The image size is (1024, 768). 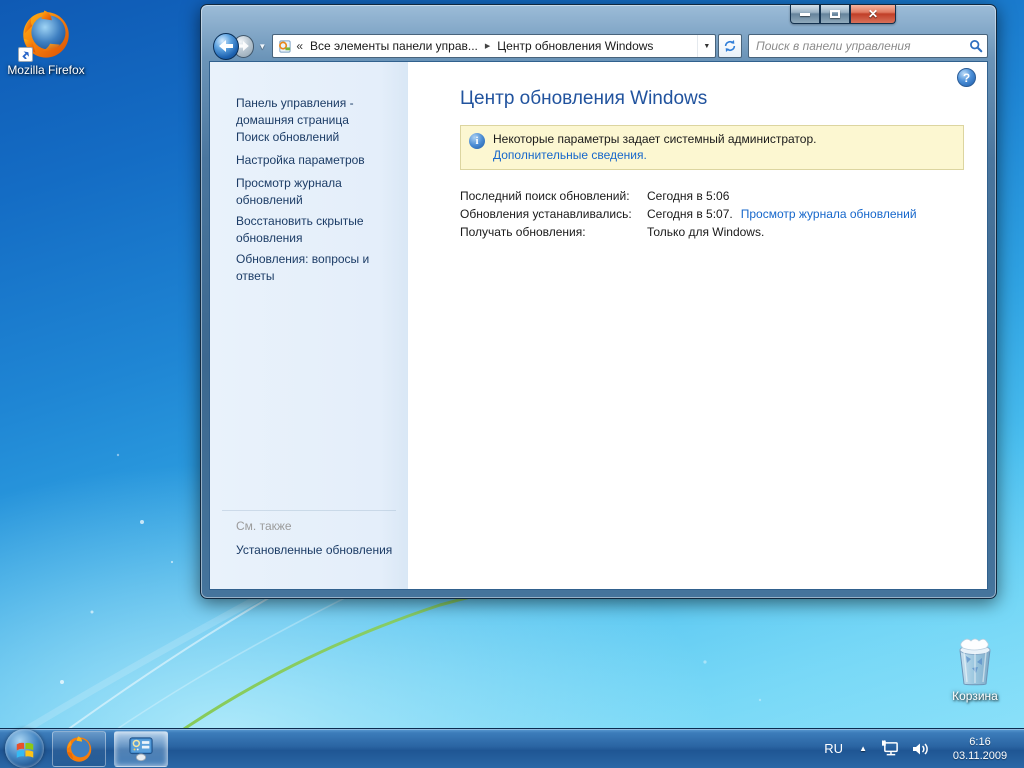 I want to click on row-receive-updates: Получать обновления: Только для Windows., so click(x=723, y=232).